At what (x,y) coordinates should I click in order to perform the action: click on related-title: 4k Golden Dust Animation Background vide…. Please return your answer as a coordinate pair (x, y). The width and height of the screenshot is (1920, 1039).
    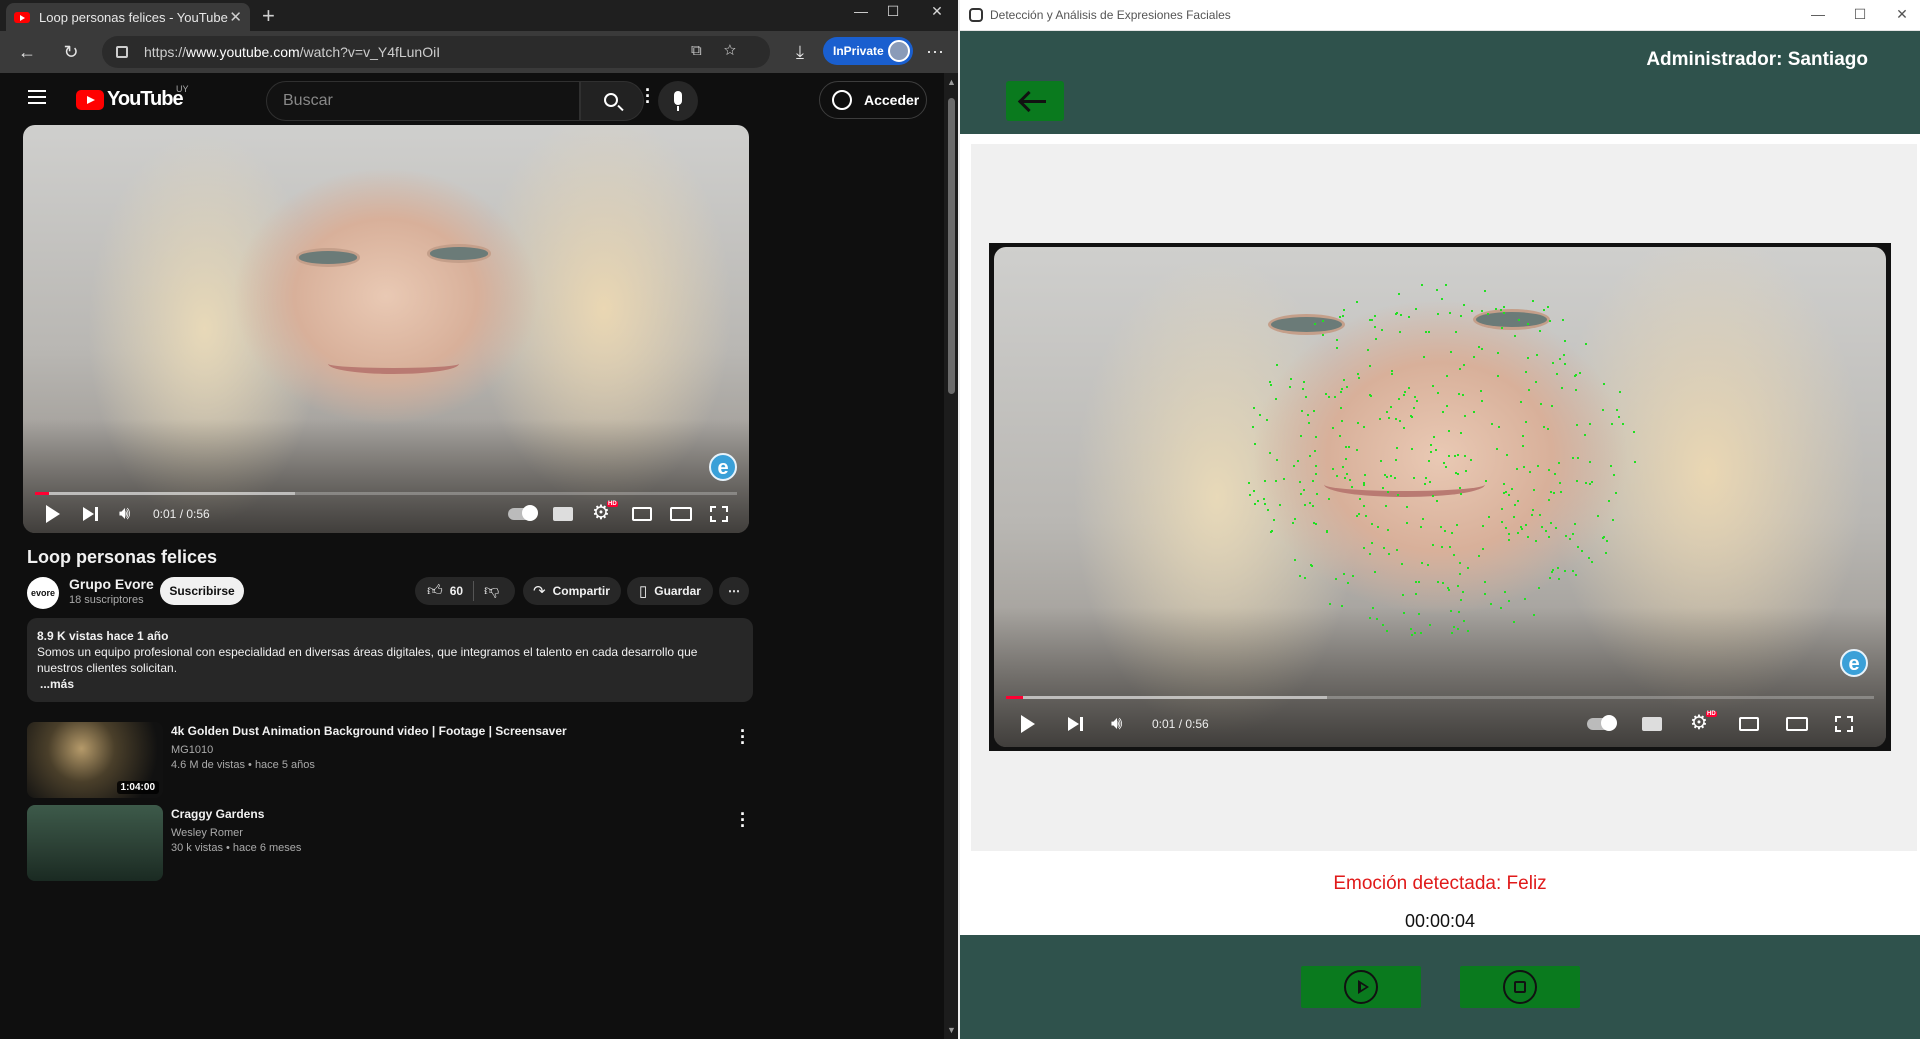
    Looking at the image, I should click on (441, 731).